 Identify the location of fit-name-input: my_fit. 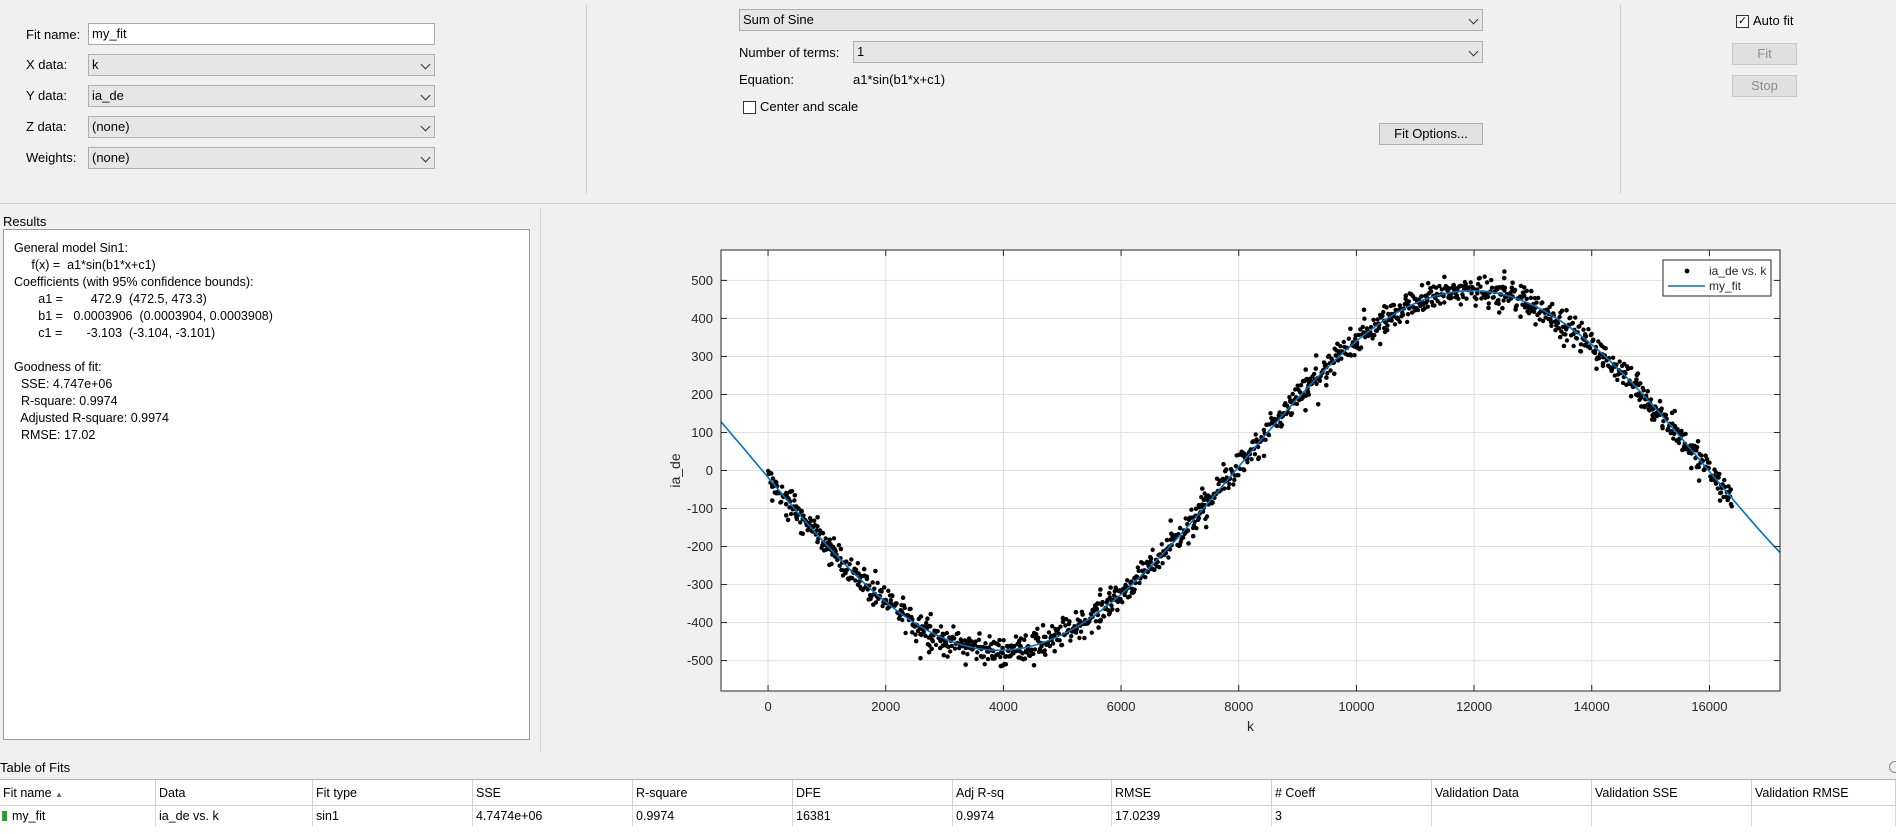
(261, 34).